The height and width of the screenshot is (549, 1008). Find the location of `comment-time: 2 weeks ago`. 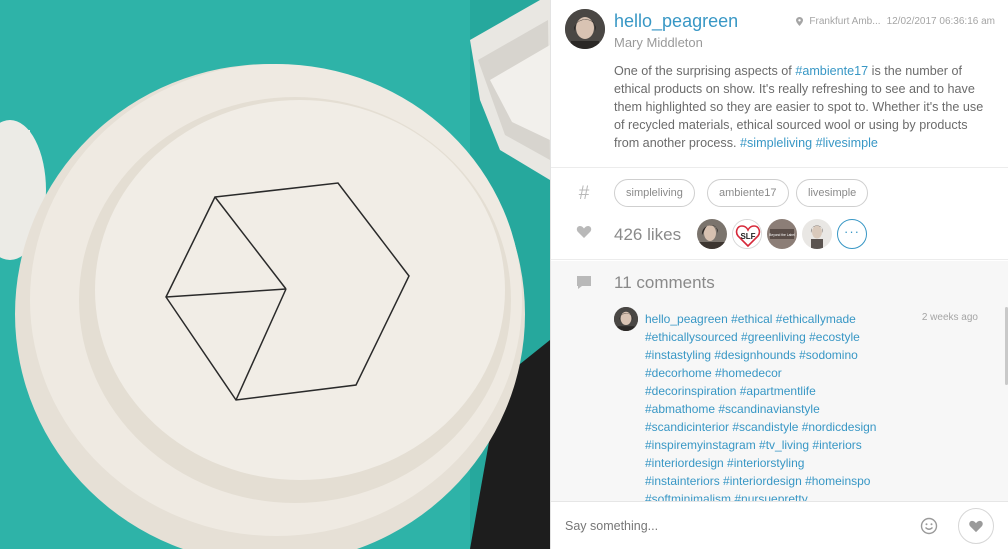

comment-time: 2 weeks ago is located at coordinates (949, 317).